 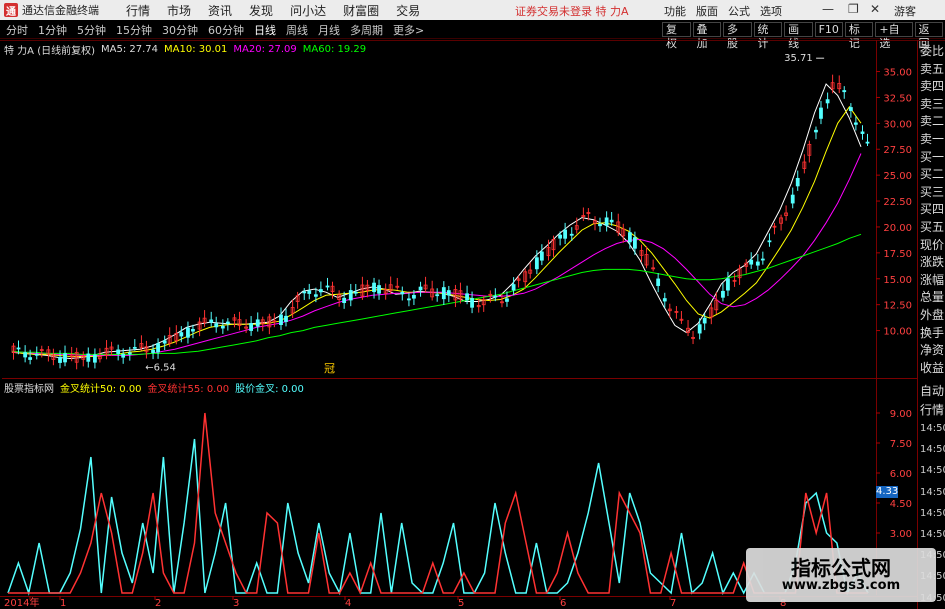 What do you see at coordinates (897, 202) in the screenshot?
I see `y-tick-label: 22.50` at bounding box center [897, 202].